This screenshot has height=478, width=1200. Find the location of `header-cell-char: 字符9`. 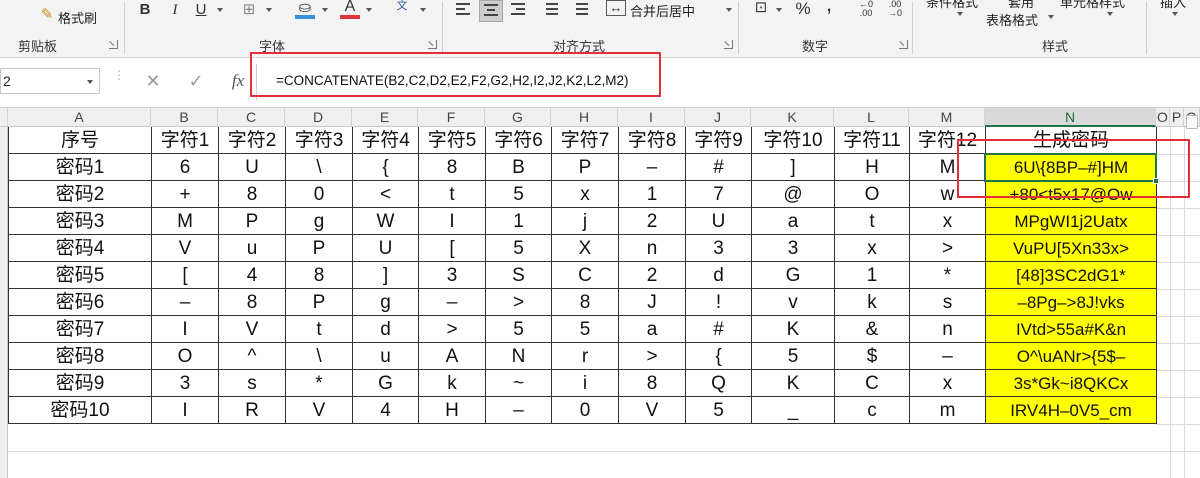

header-cell-char: 字符9 is located at coordinates (718, 140).